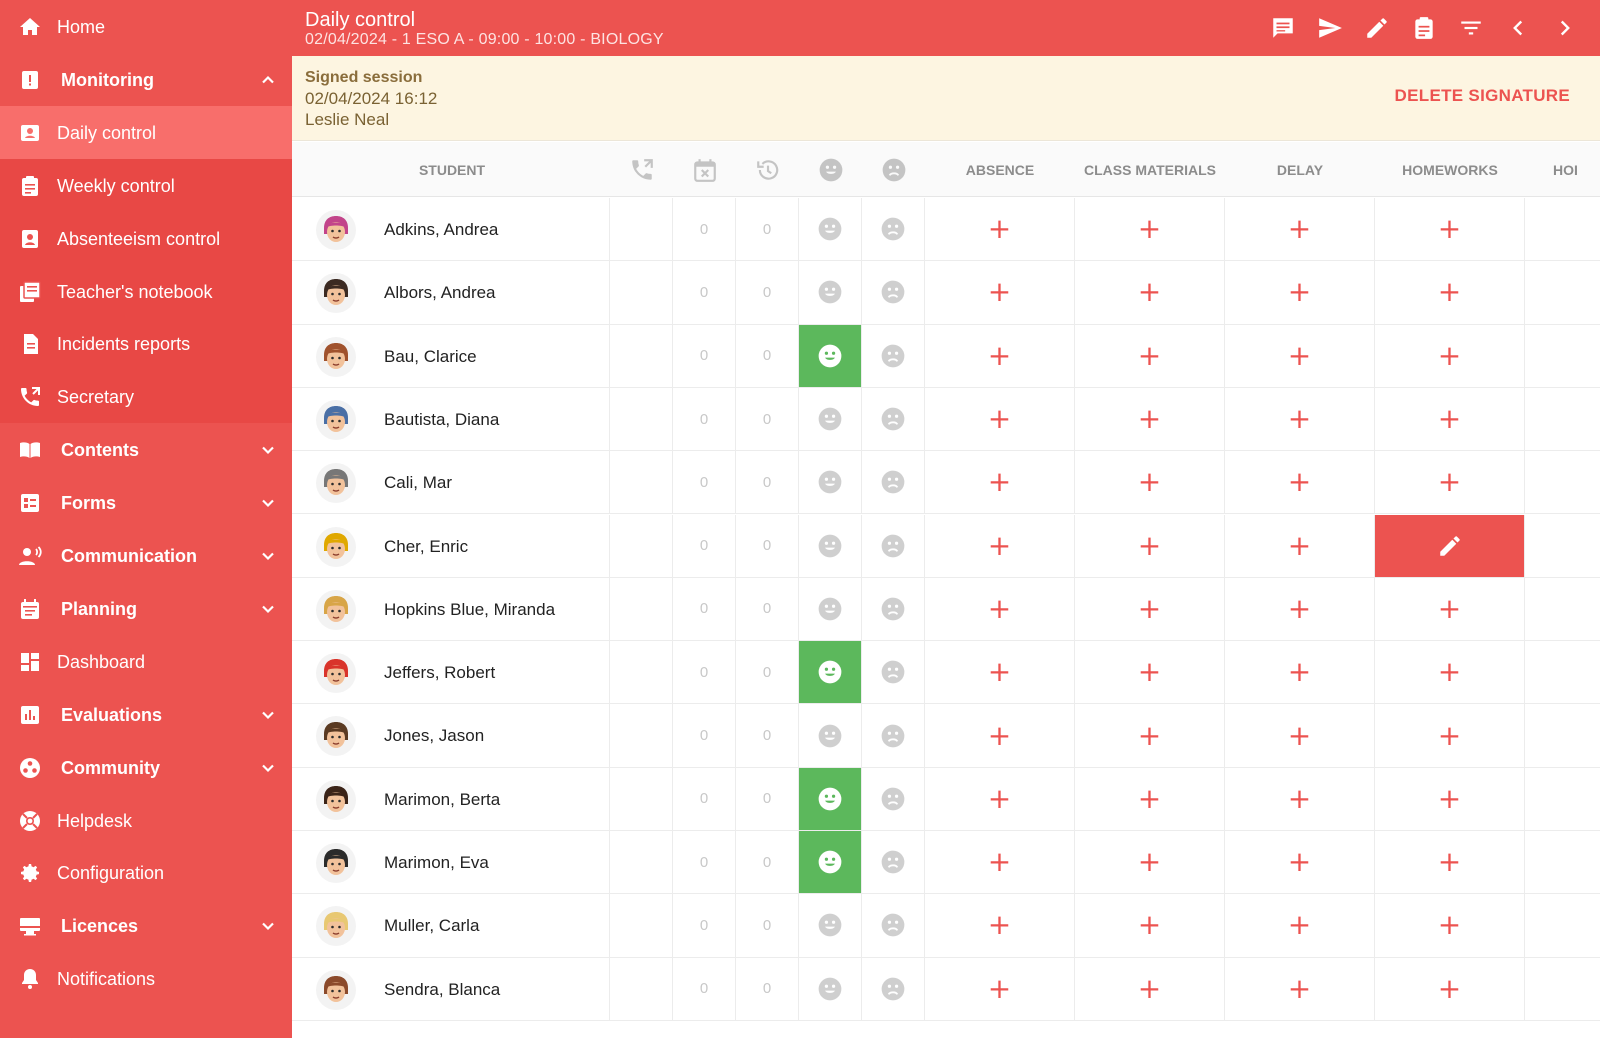 The height and width of the screenshot is (1038, 1600). I want to click on sidebar-item-daily-control: Daily control, so click(146, 132).